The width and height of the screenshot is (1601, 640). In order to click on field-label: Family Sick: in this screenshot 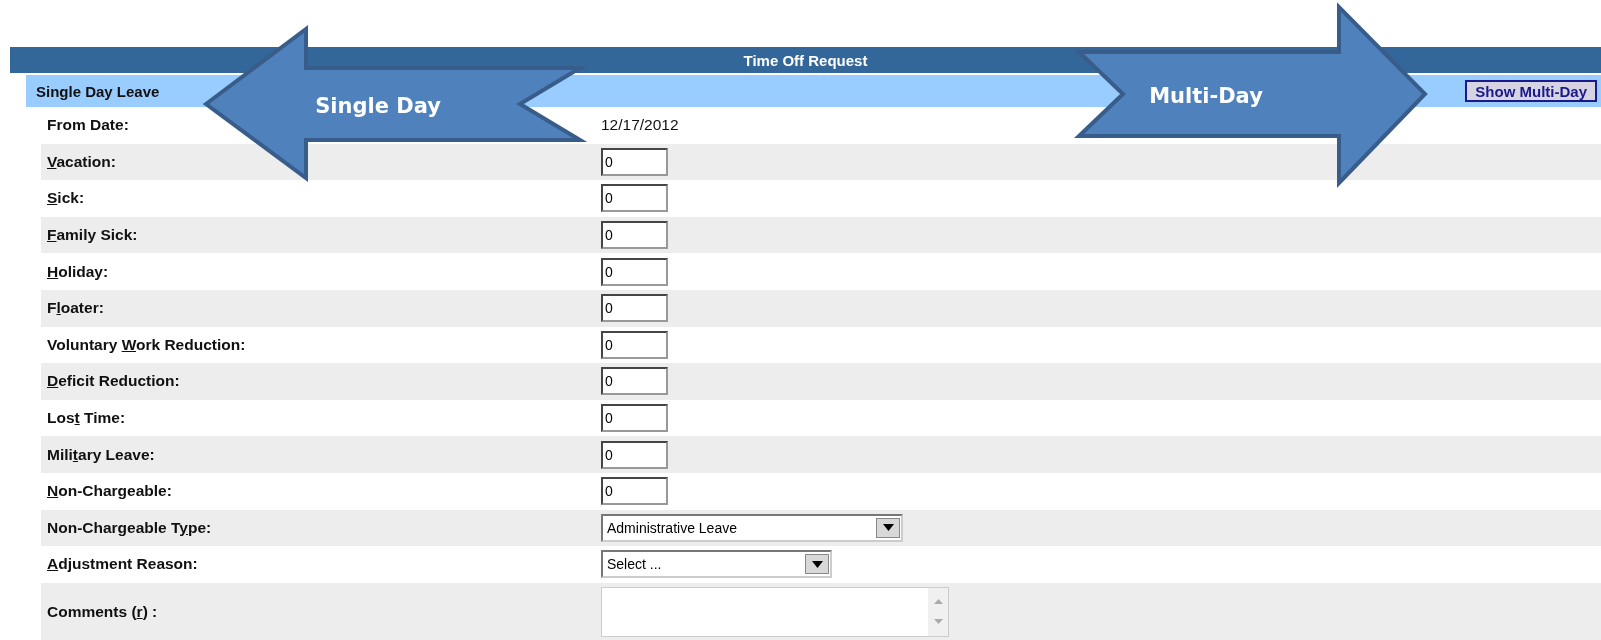, I will do `click(92, 235)`.